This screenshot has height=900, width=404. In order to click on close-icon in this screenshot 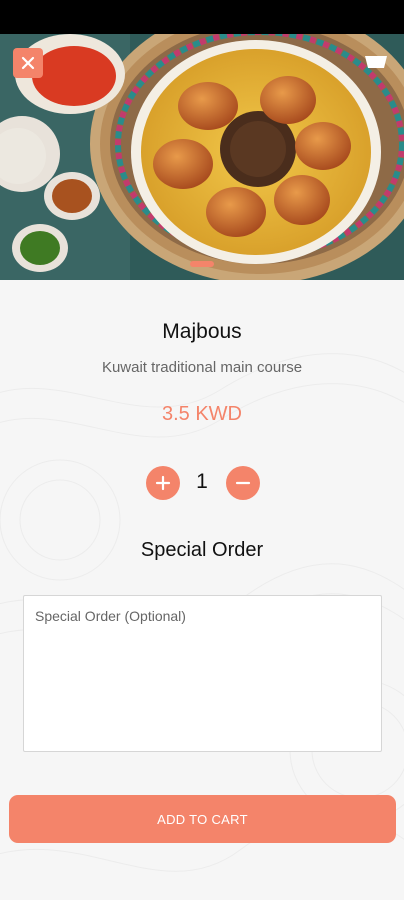, I will do `click(28, 63)`.